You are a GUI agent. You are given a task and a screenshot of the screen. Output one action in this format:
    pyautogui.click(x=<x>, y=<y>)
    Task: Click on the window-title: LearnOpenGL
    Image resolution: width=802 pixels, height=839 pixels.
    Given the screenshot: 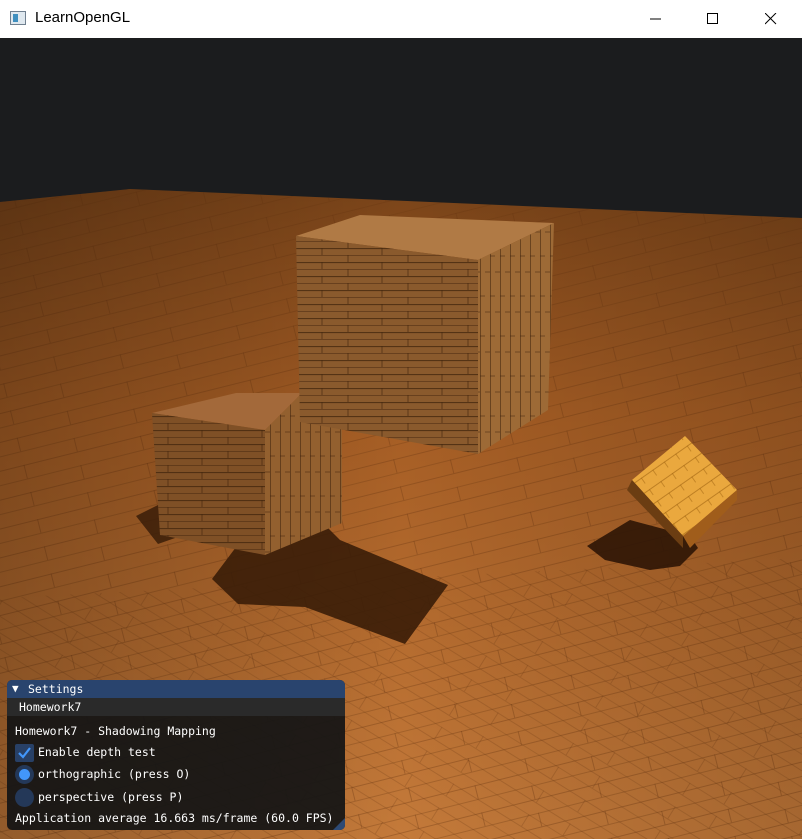 What is the action you would take?
    pyautogui.click(x=83, y=17)
    